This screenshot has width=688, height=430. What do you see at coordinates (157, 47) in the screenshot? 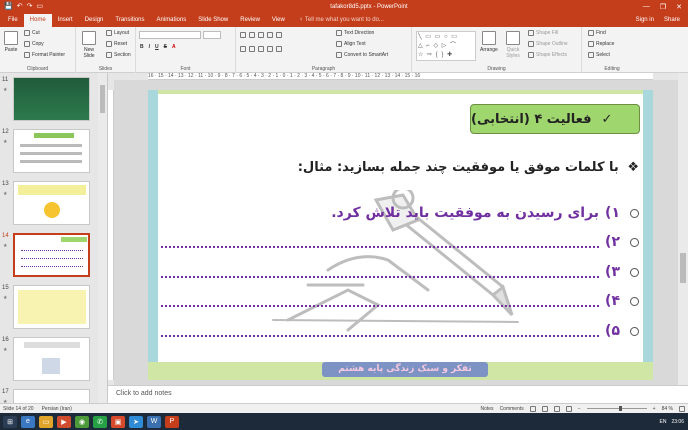
I see `underline-button: U` at bounding box center [157, 47].